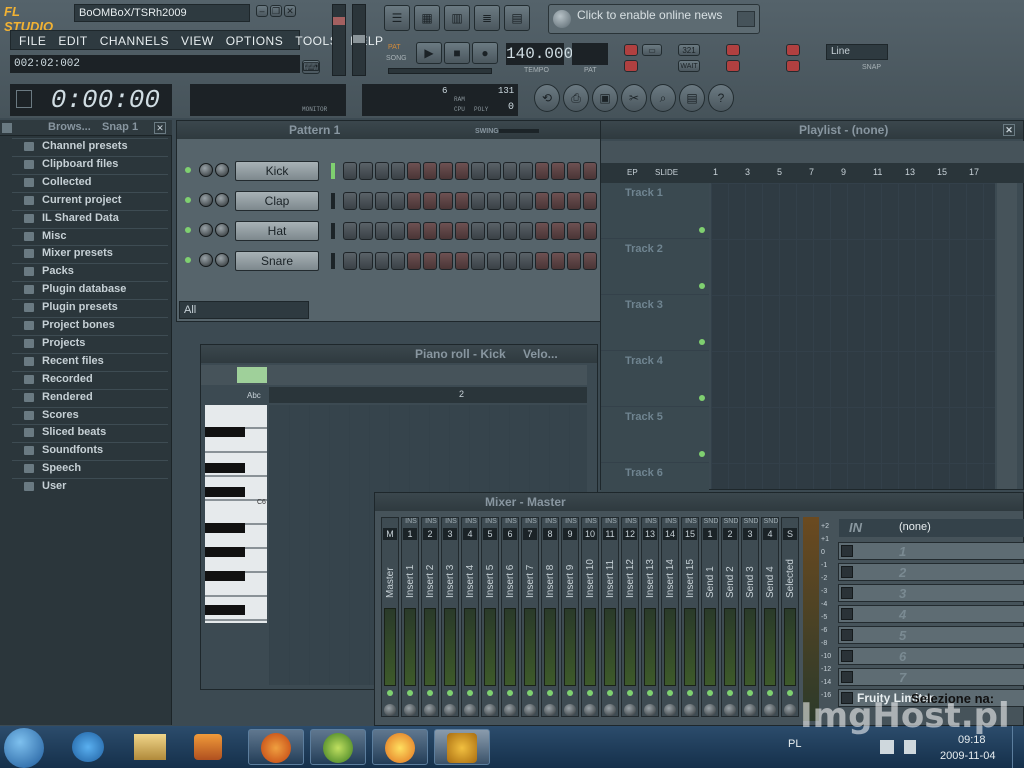  I want to click on browser-item: Collected, so click(90, 181).